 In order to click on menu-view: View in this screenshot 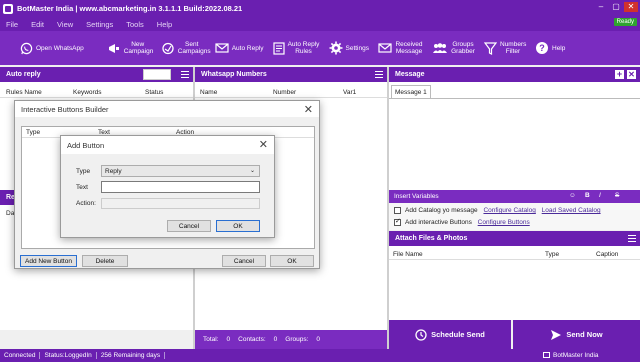, I will do `click(65, 24)`.